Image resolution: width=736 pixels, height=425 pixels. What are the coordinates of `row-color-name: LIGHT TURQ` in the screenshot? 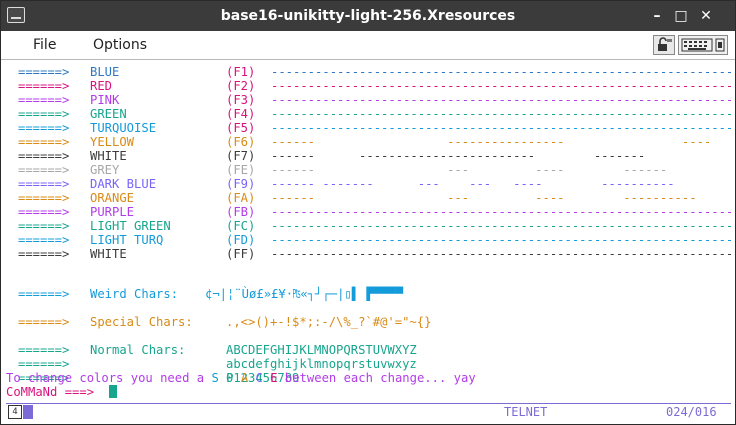 It's located at (127, 240).